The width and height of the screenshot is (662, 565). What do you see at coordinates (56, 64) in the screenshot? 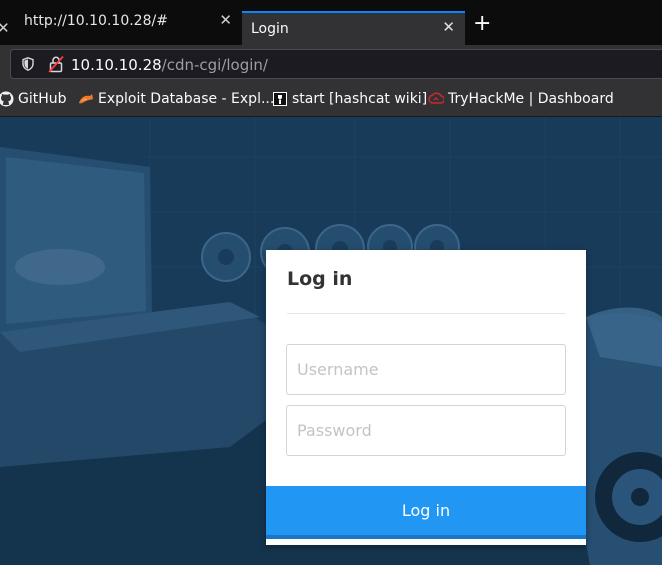
I see `insecure-lock-icon` at bounding box center [56, 64].